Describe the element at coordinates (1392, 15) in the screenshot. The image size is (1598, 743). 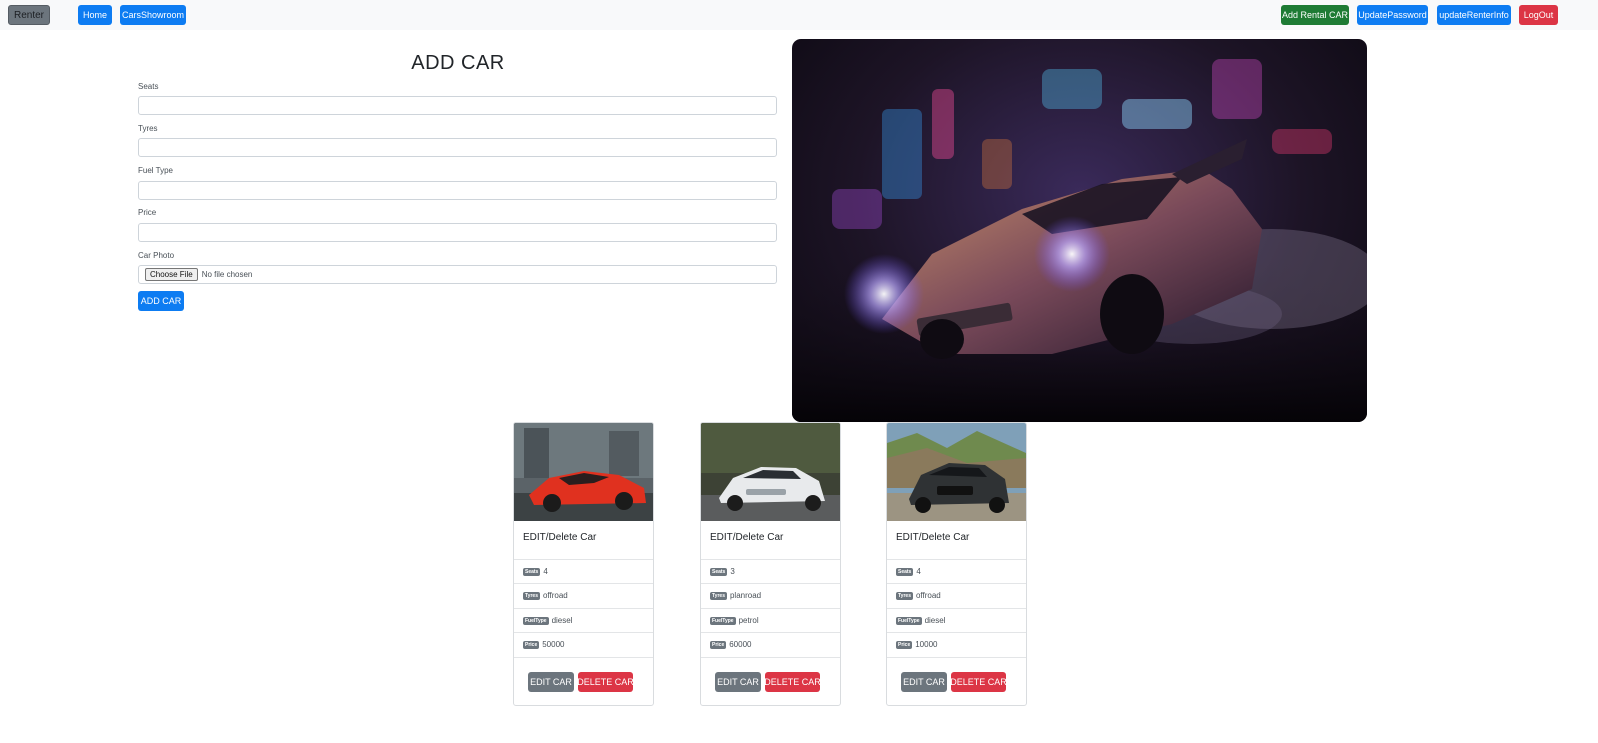
I see `update-password-button: UpdatePassword` at that location.